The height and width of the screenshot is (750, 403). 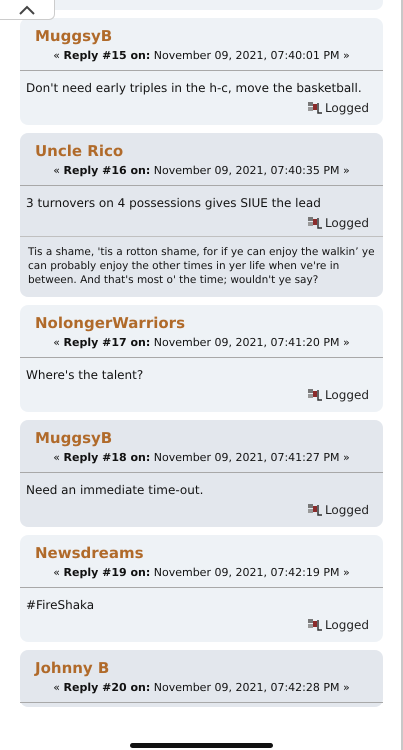 I want to click on post-body: Need an immediate time-out., so click(x=114, y=489).